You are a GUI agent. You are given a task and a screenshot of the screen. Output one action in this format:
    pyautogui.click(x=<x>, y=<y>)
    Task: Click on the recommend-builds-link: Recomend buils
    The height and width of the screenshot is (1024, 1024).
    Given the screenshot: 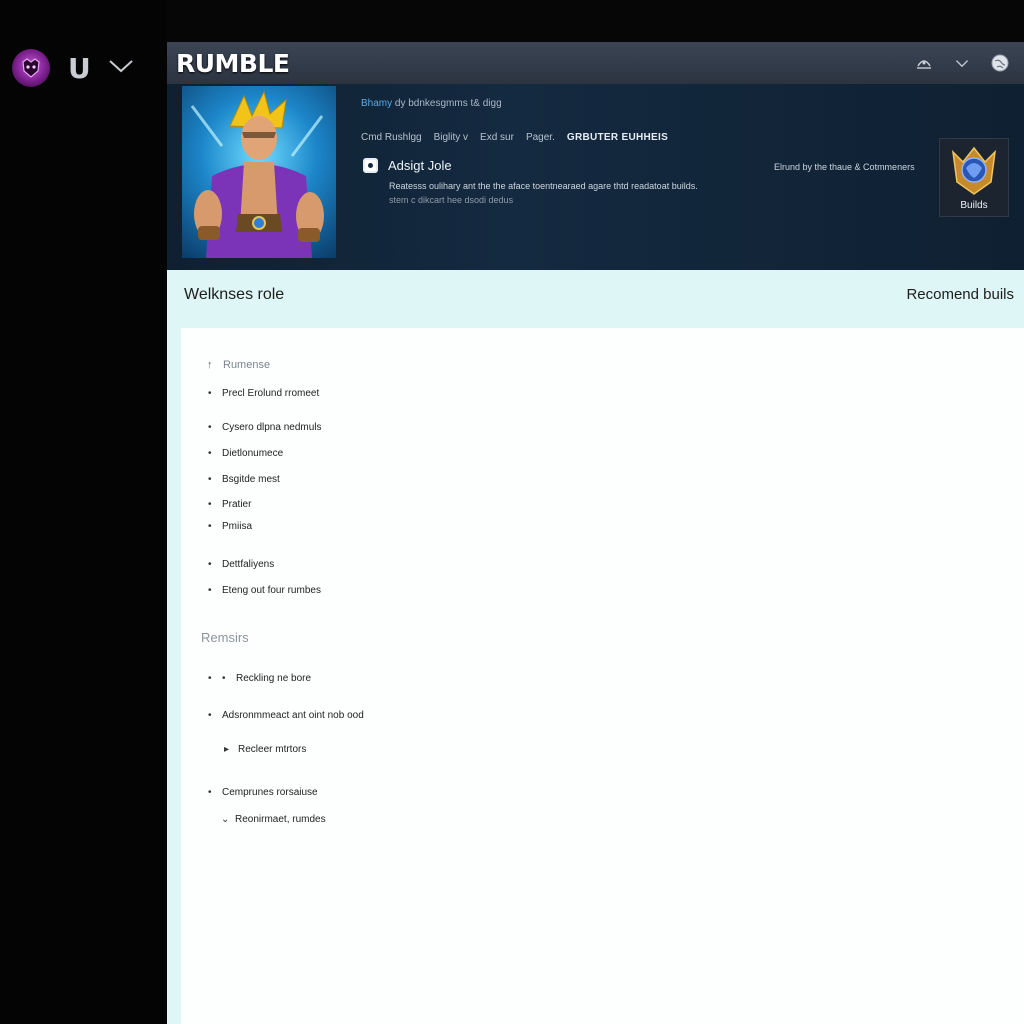 What is the action you would take?
    pyautogui.click(x=960, y=294)
    